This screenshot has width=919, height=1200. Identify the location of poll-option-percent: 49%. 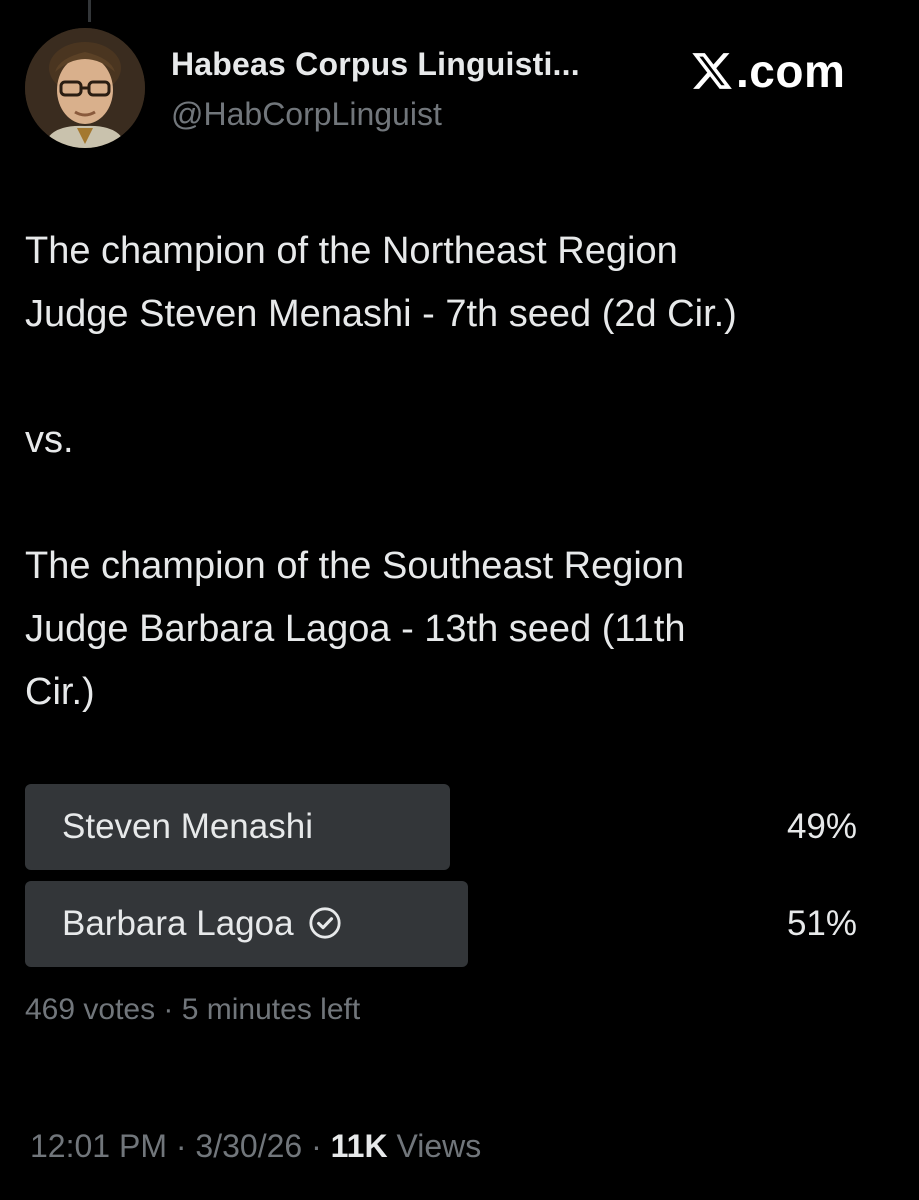
(821, 826).